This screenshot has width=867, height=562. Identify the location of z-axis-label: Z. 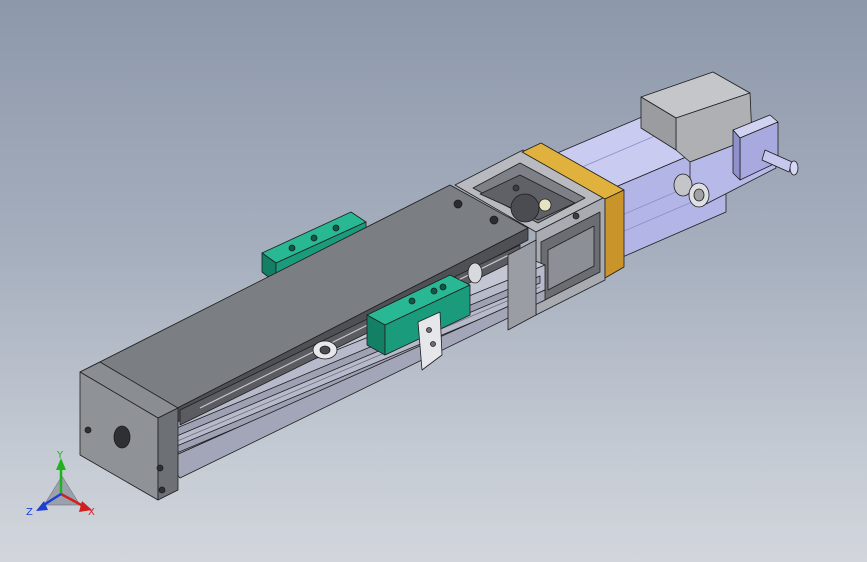
(29, 512).